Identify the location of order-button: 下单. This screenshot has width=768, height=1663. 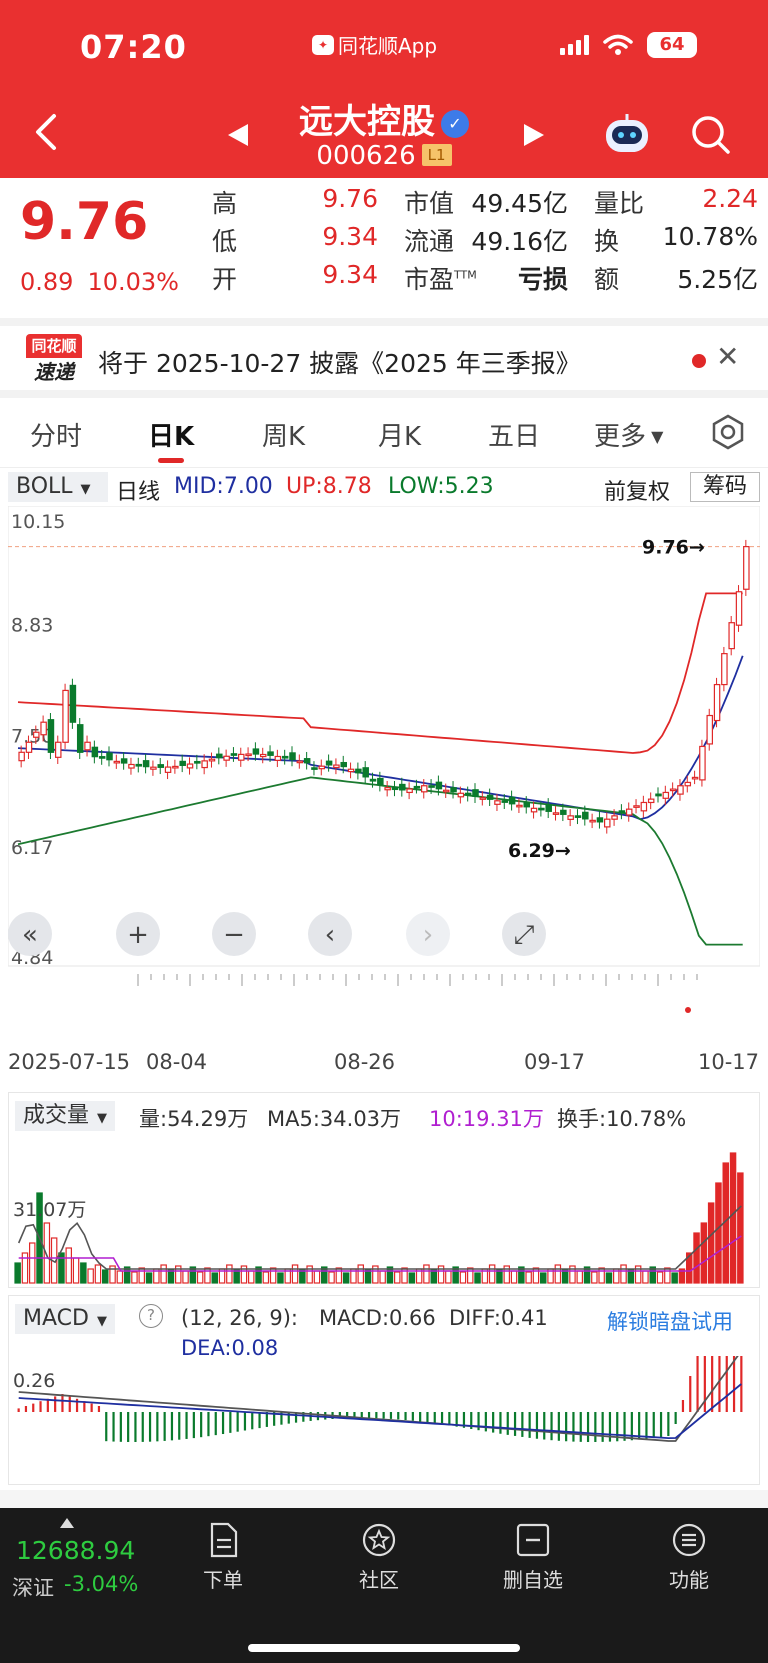
(223, 1557).